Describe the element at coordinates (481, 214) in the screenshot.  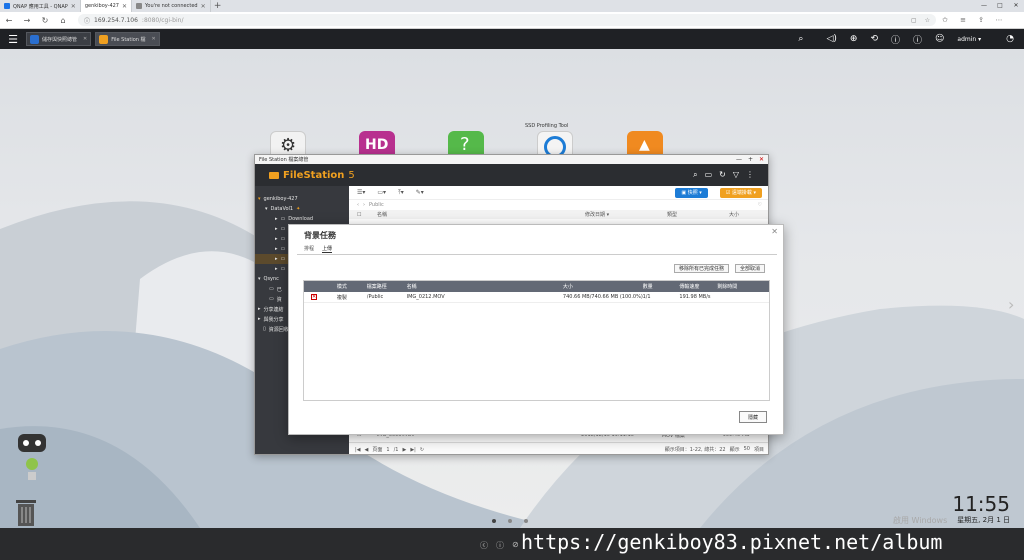
I see `col-name: 名稱` at that location.